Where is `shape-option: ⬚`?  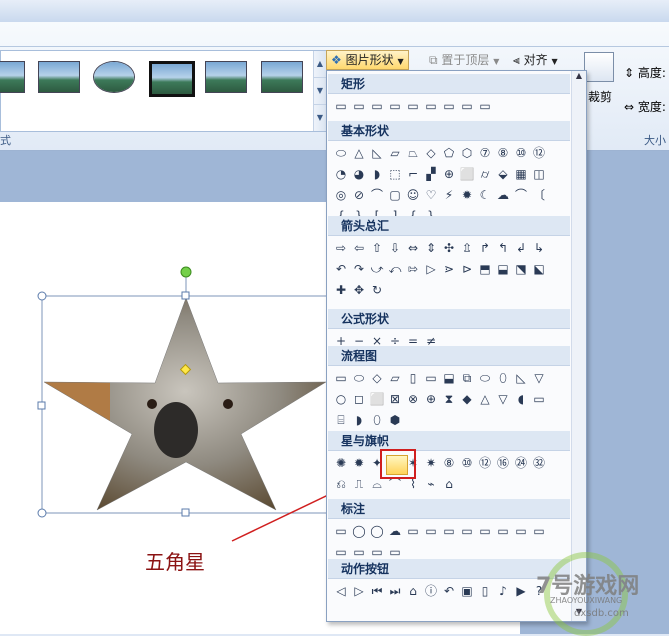 shape-option: ⬚ is located at coordinates (395, 174).